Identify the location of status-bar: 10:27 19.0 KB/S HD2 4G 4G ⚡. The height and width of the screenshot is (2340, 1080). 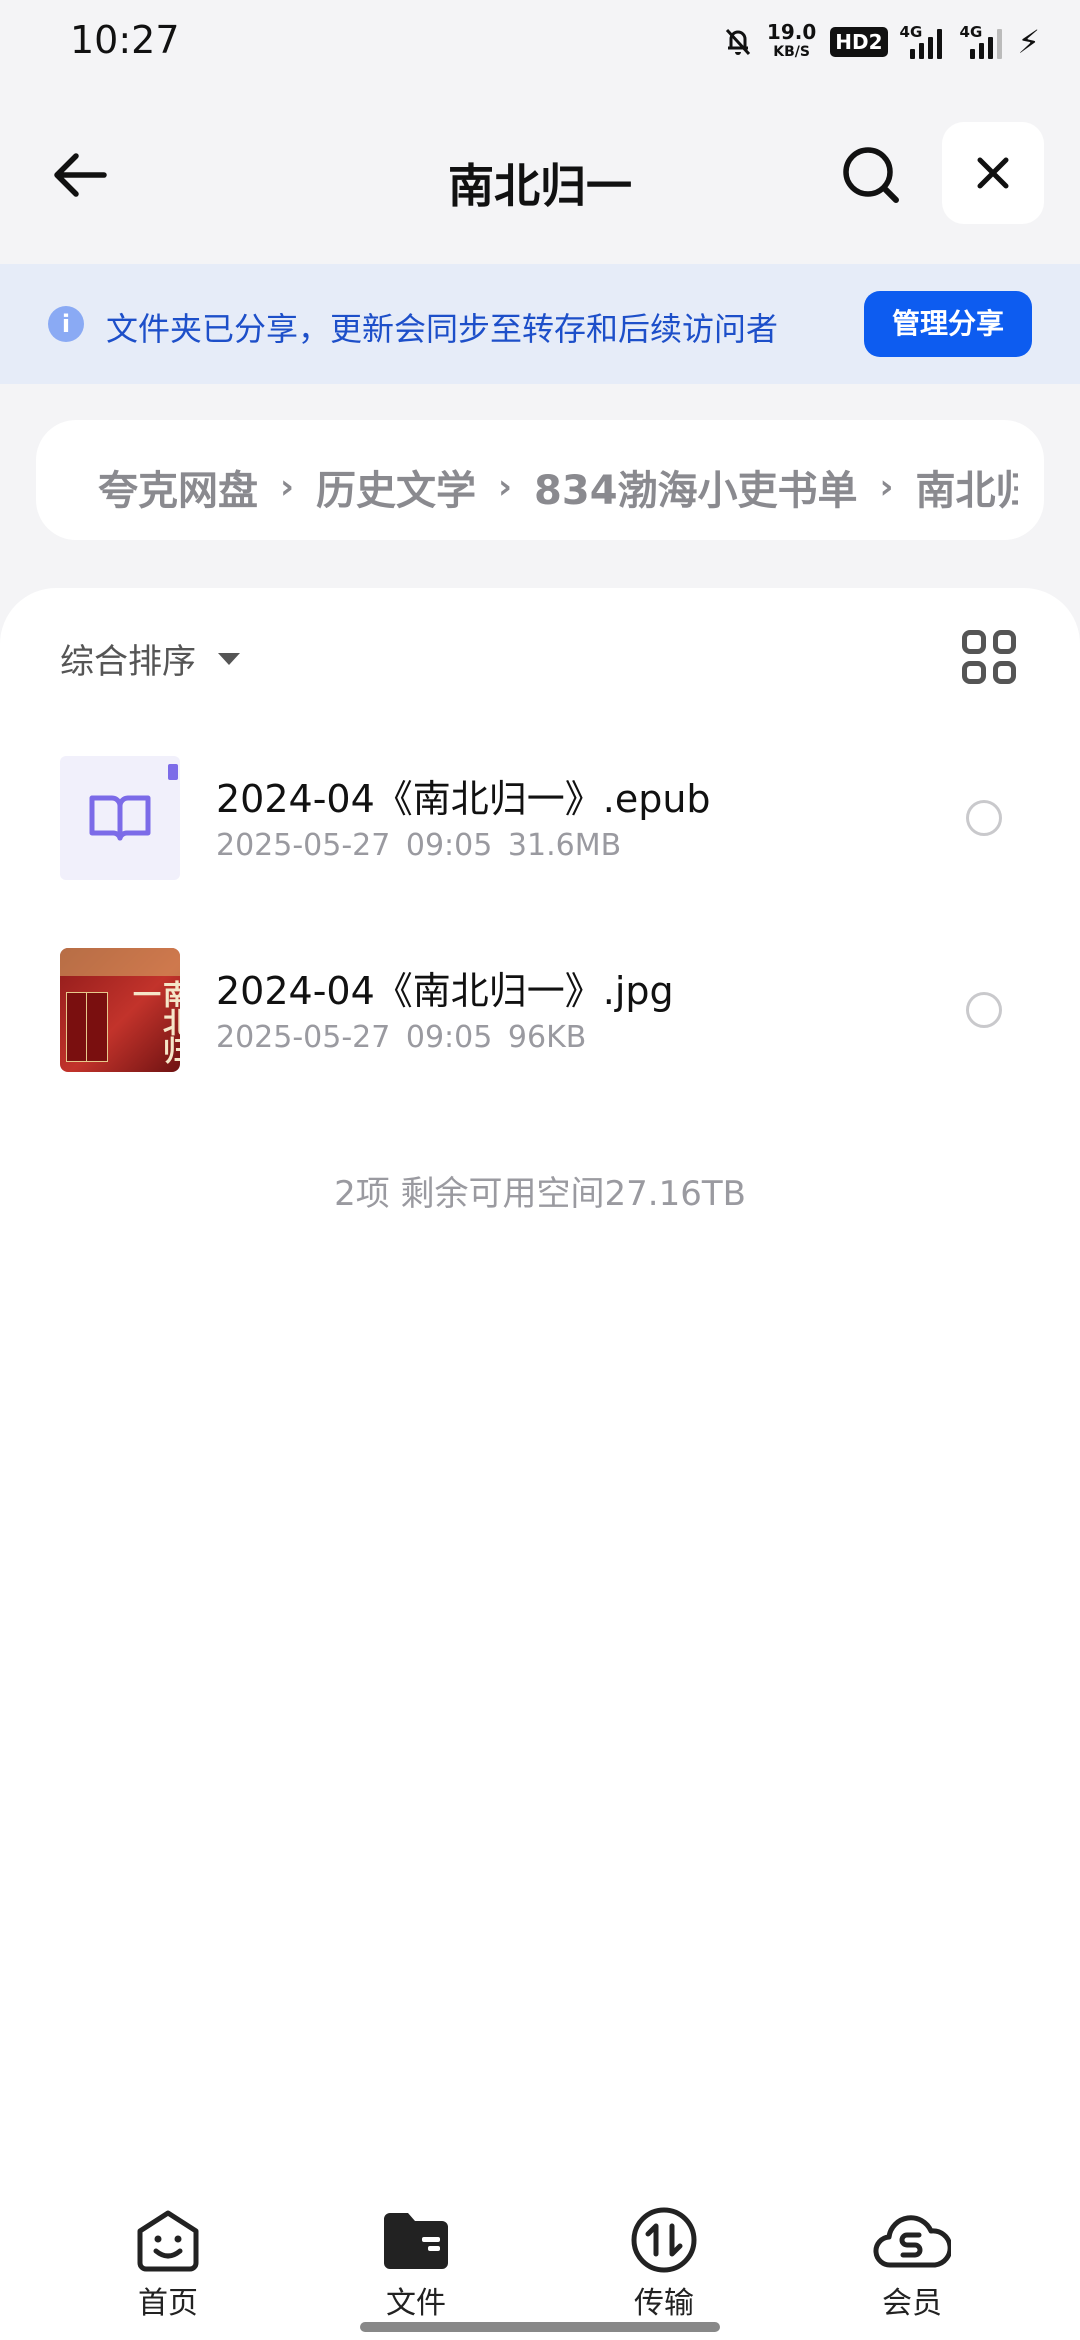
(540, 42).